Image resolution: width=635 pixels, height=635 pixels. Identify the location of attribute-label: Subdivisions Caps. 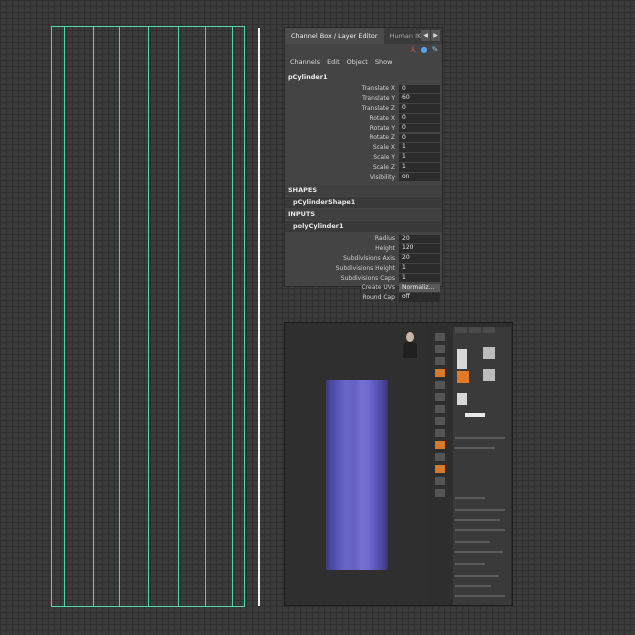
(342, 278).